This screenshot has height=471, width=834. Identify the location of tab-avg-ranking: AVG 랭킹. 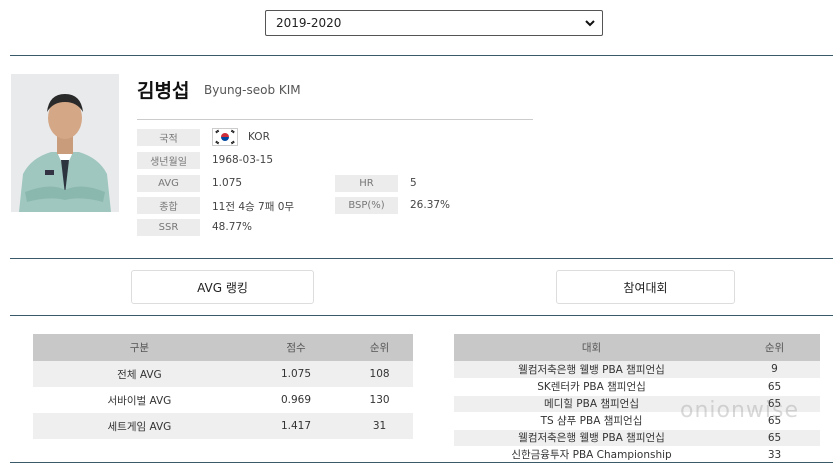
(222, 287).